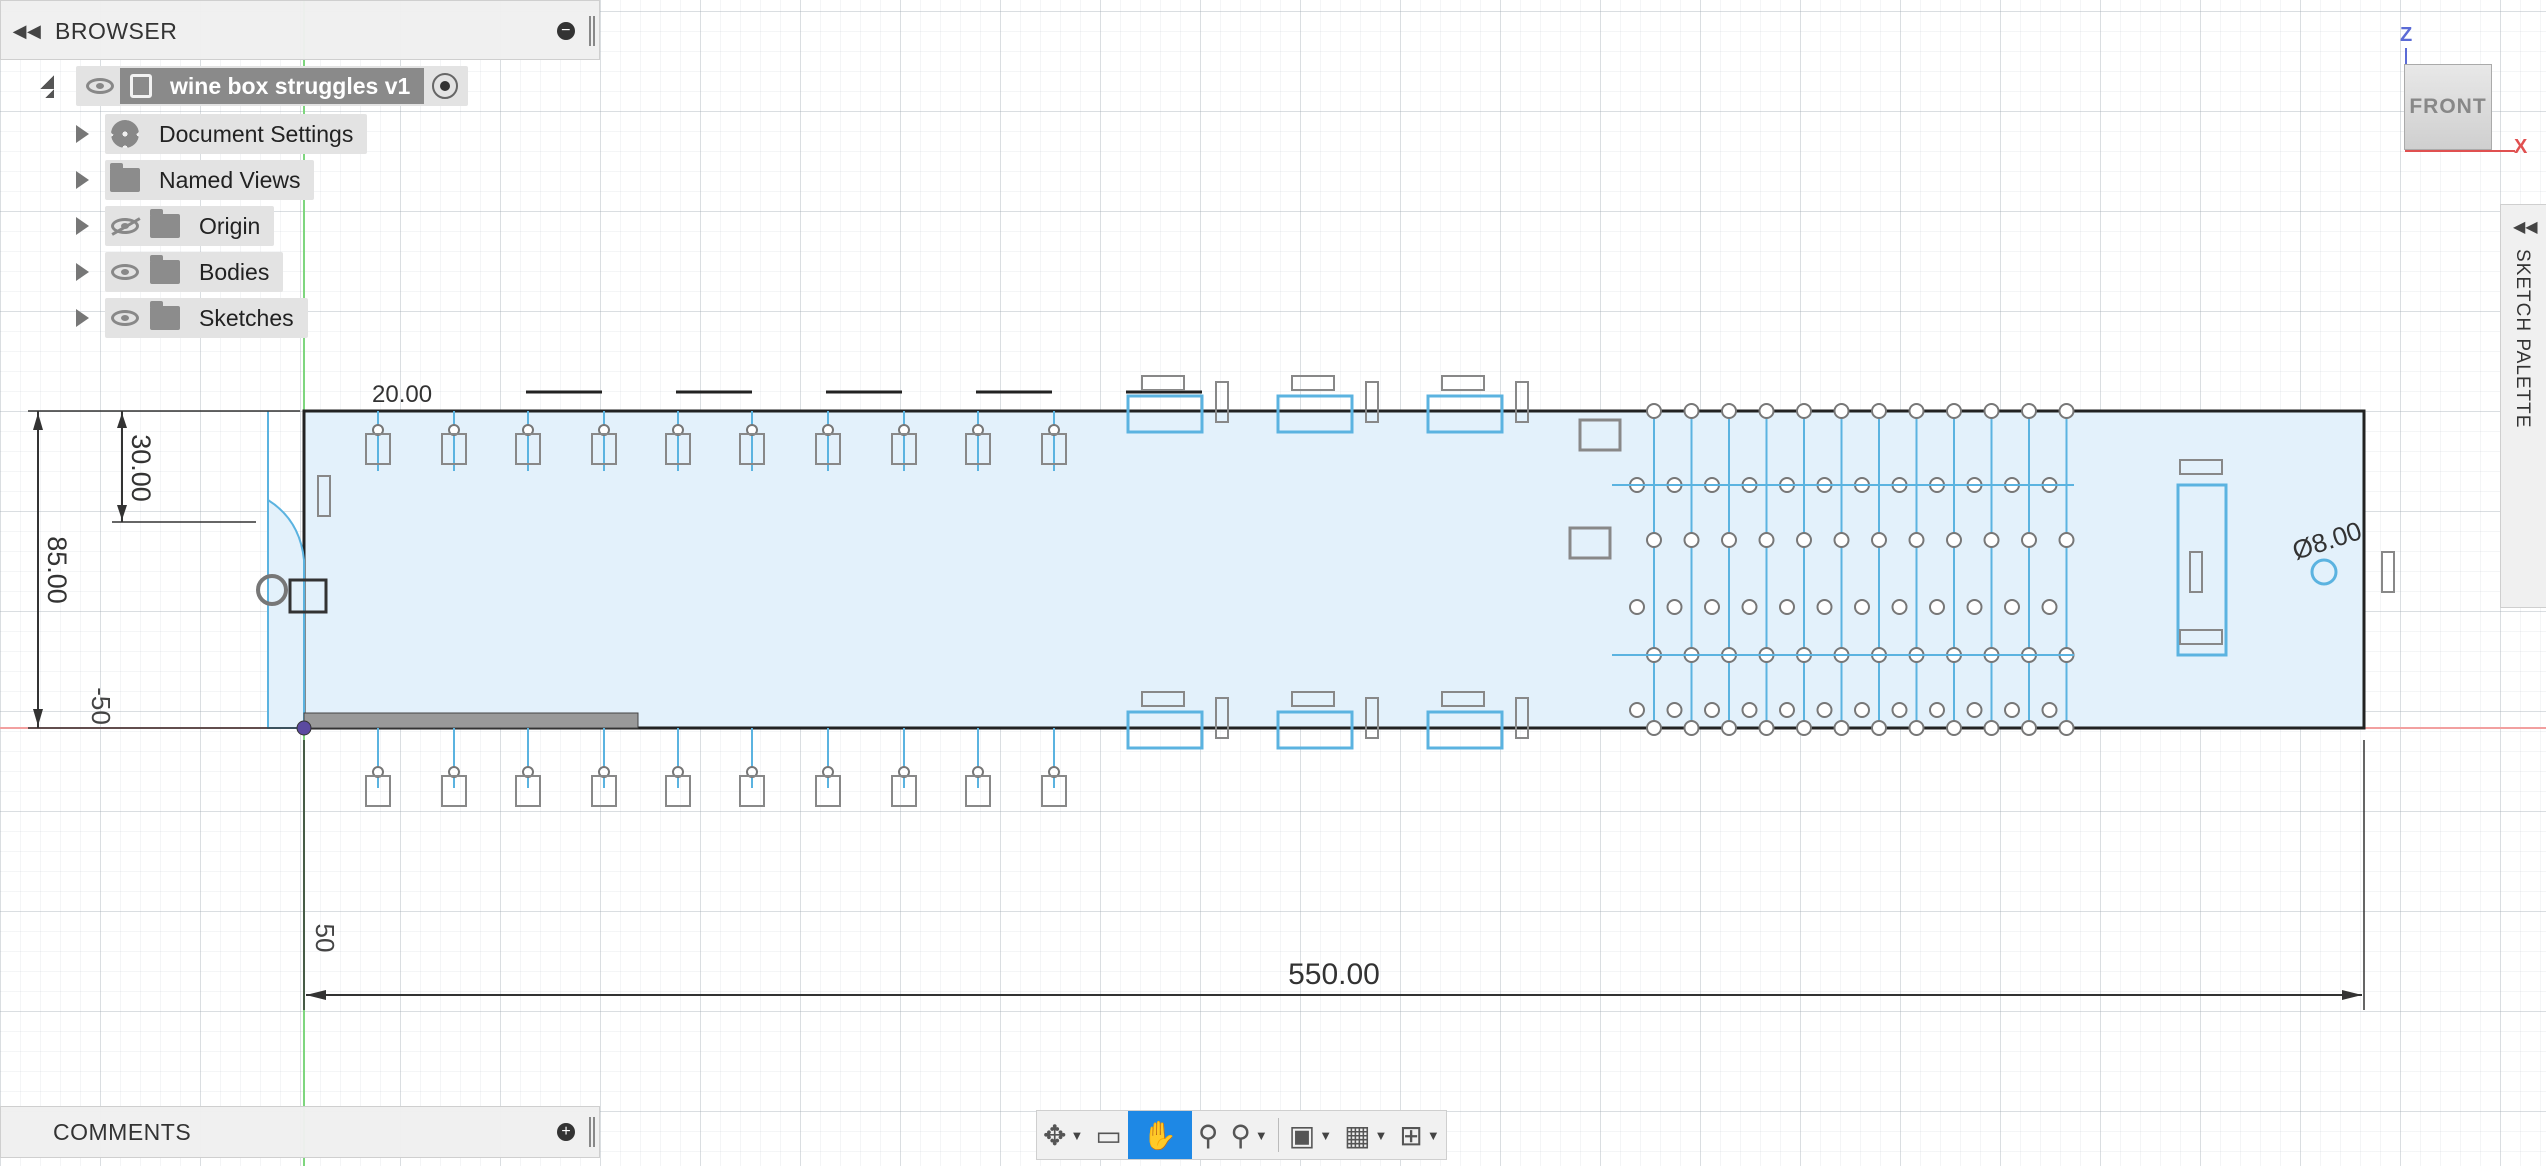  I want to click on tree-item-sketches: Sketches, so click(192, 318).